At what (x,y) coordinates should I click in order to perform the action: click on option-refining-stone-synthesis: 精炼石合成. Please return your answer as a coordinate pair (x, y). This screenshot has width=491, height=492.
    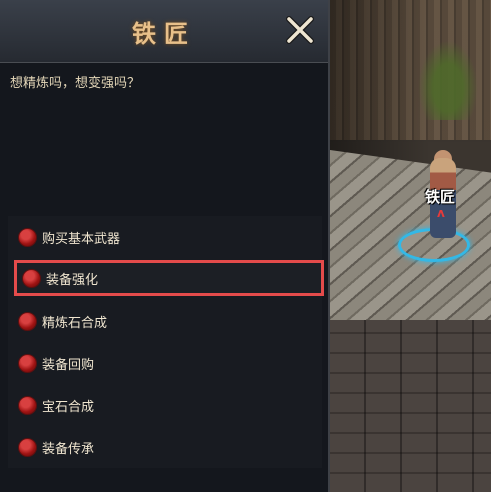
    Looking at the image, I should click on (165, 321).